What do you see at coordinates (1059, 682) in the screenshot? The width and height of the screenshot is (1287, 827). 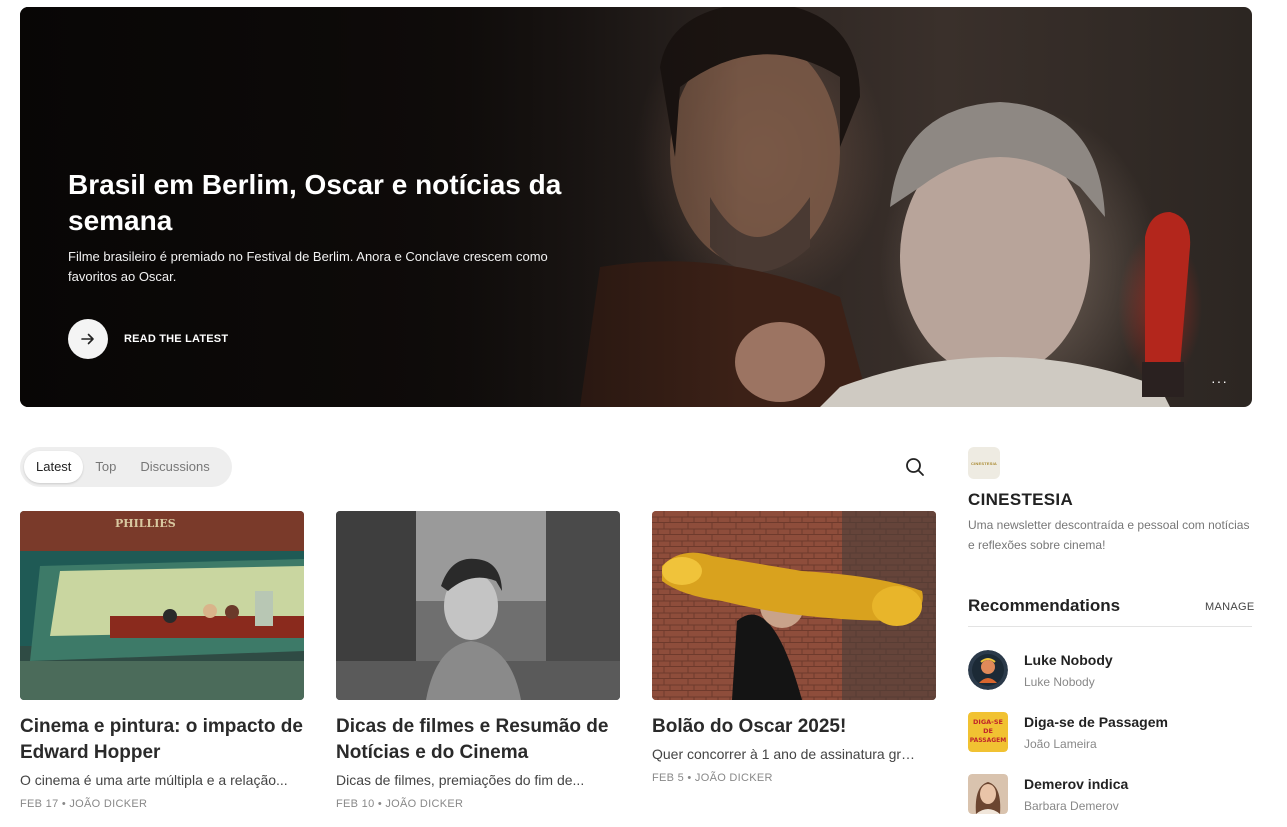 I see `recommendation-author: Luke Nobody` at bounding box center [1059, 682].